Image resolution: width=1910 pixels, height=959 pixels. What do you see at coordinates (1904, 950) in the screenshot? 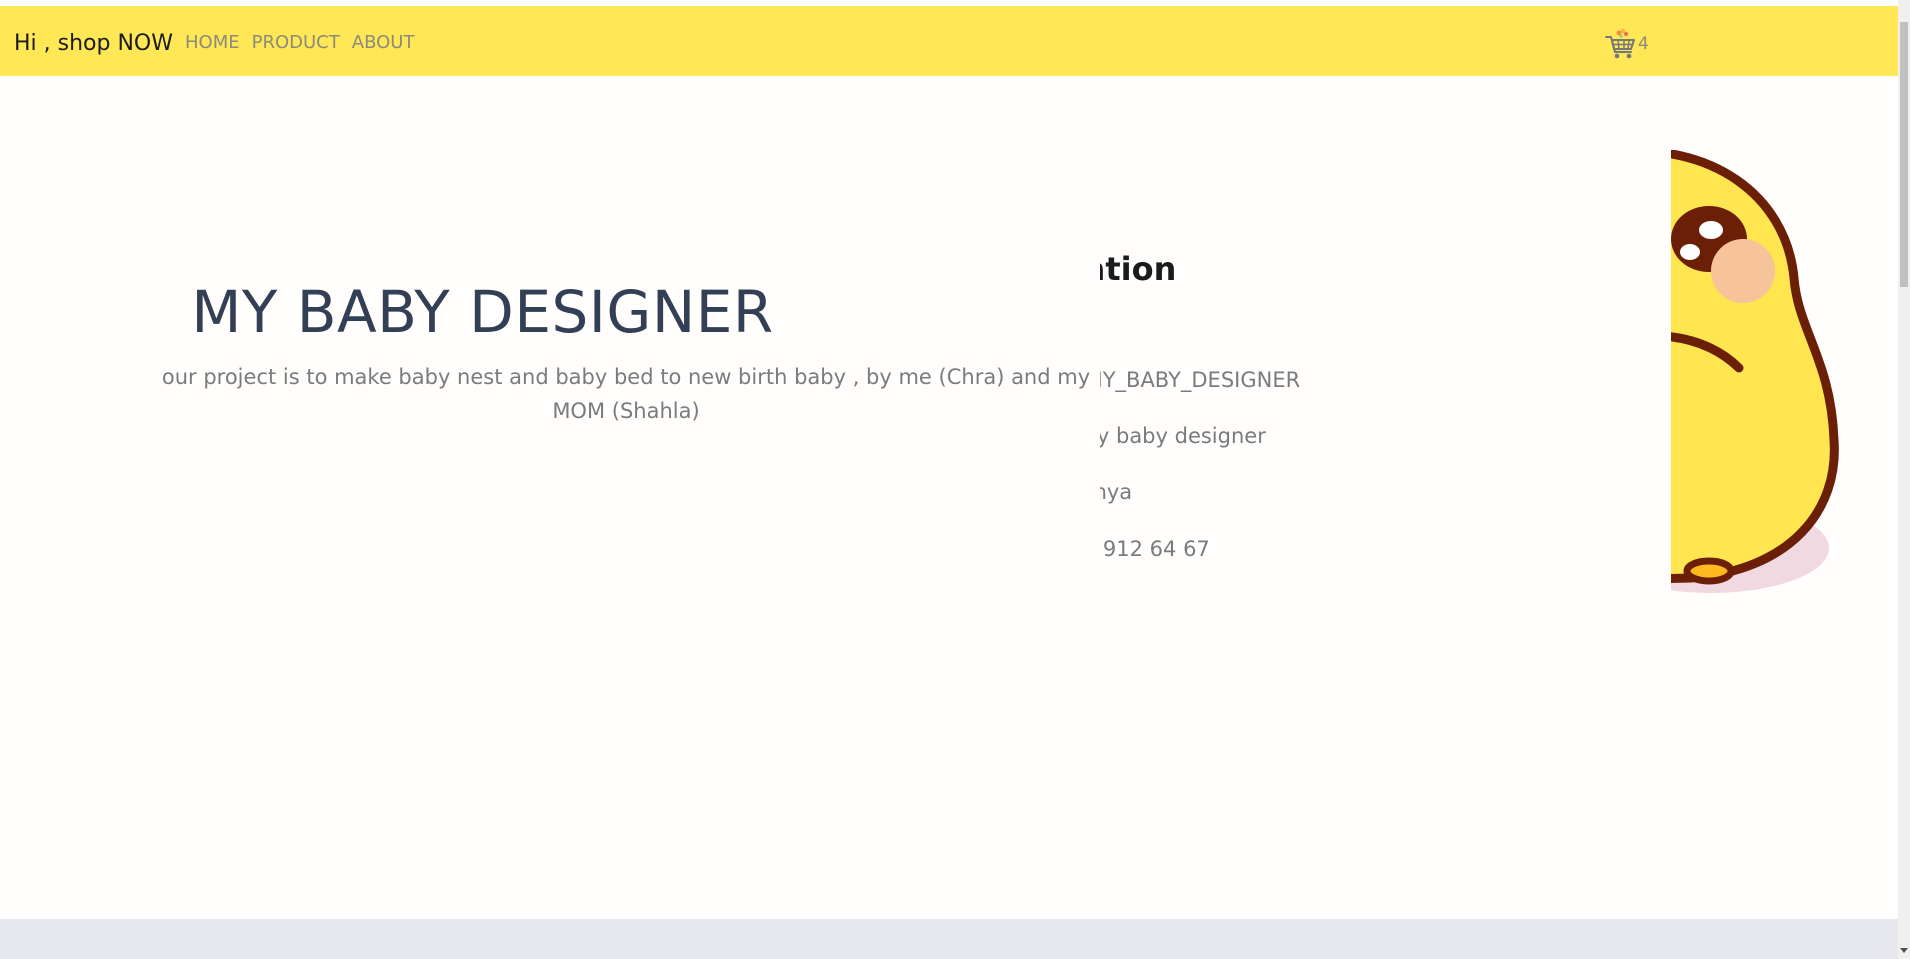
I see `scroll-down-arrow-icon` at bounding box center [1904, 950].